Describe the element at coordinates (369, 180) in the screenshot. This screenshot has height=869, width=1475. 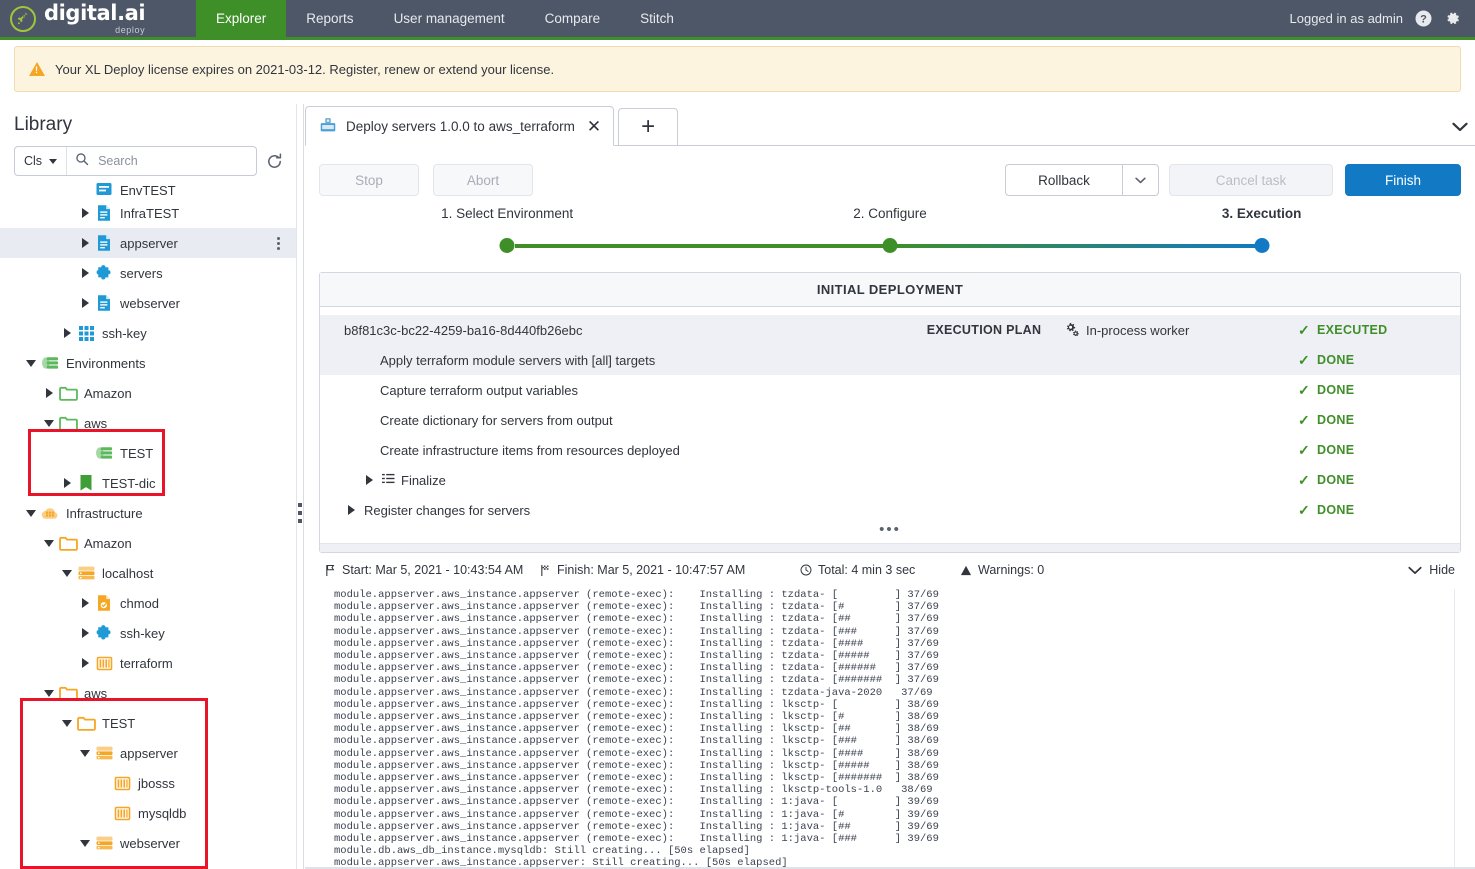
I see `stop-button: Stop` at that location.